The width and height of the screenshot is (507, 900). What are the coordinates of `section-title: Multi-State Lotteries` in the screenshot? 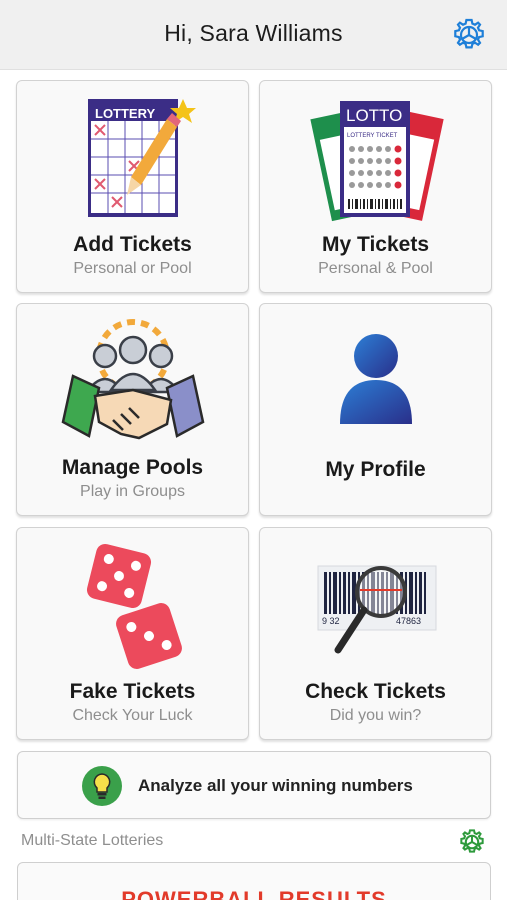 It's located at (92, 840).